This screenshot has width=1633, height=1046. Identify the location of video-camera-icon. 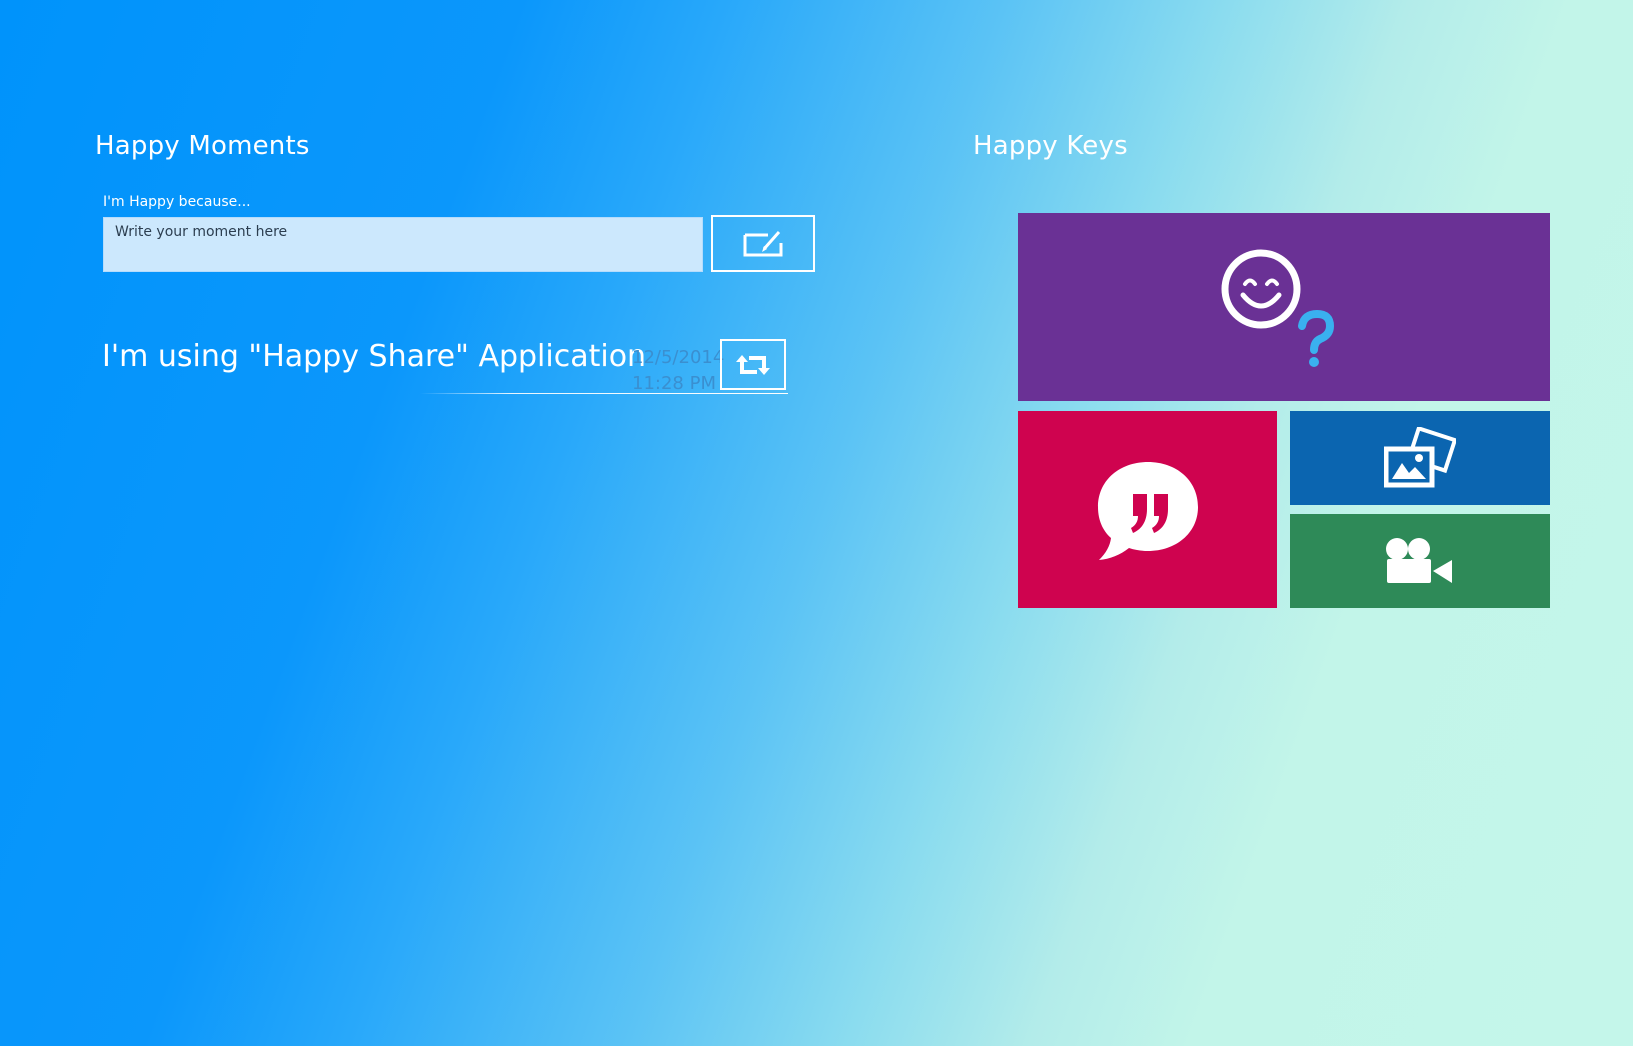
(1419, 560).